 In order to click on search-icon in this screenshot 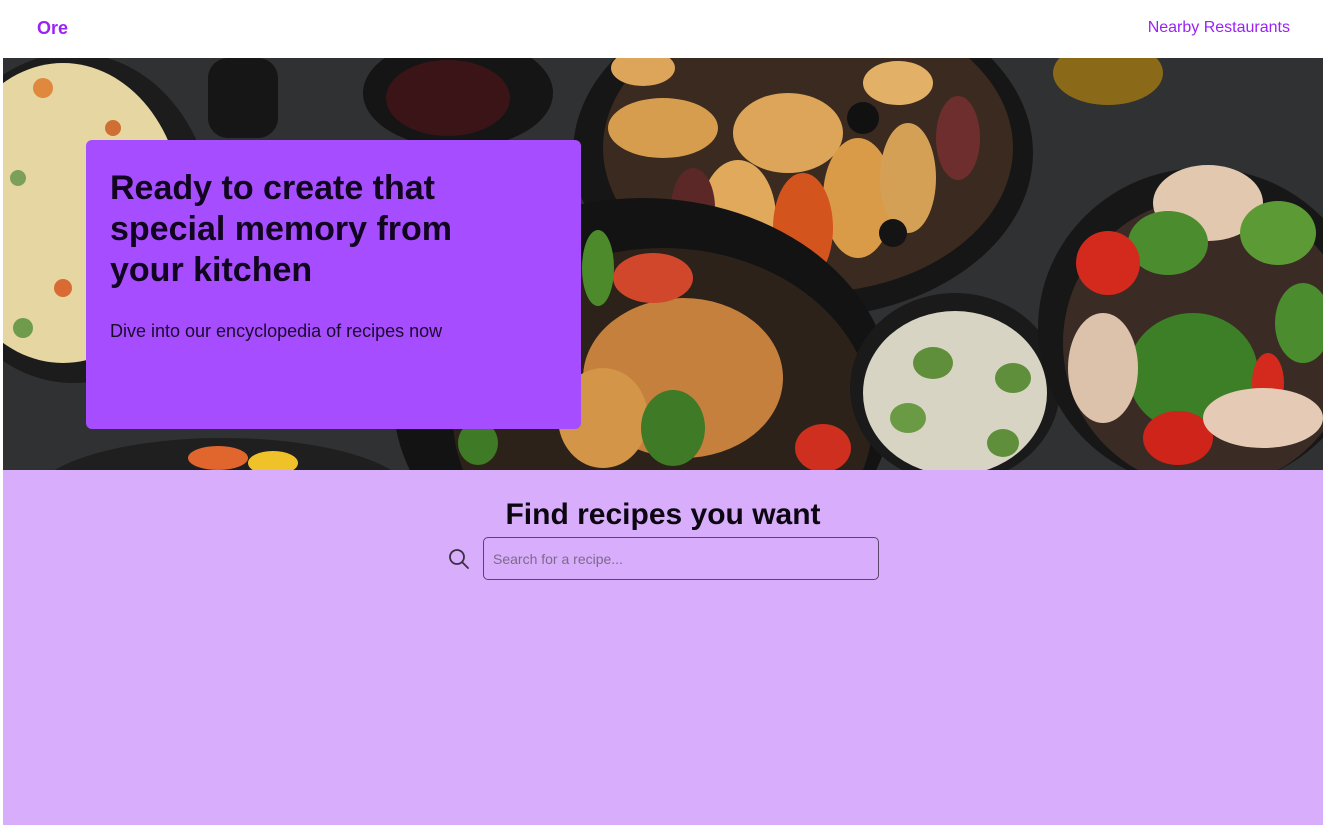, I will do `click(459, 559)`.